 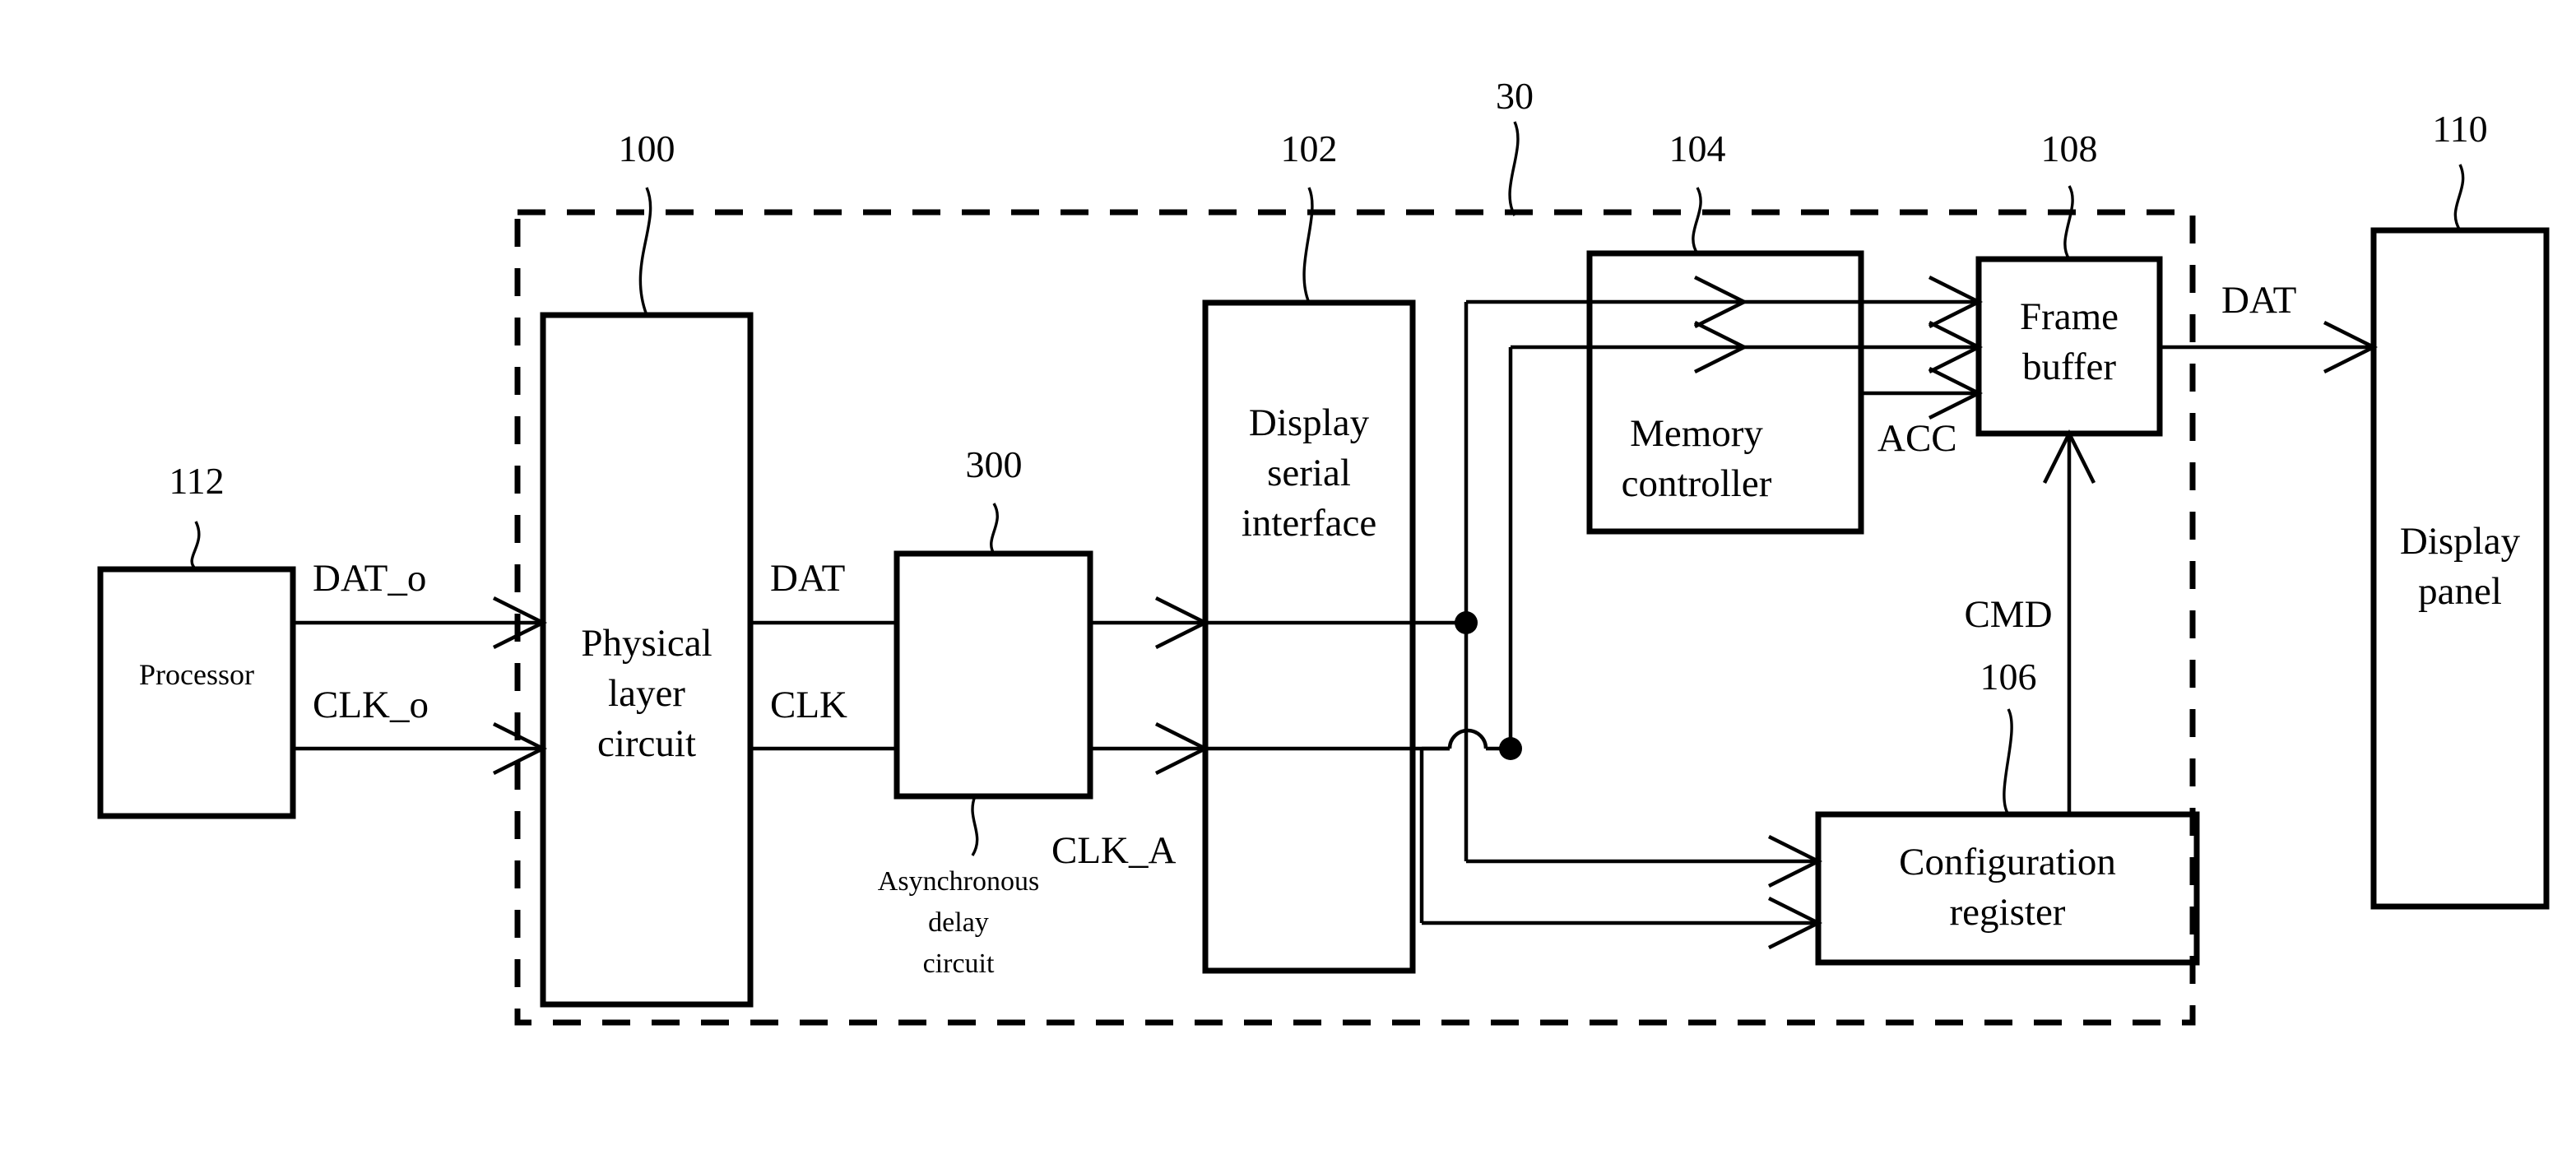 What do you see at coordinates (2459, 129) in the screenshot?
I see `ref-110: 110` at bounding box center [2459, 129].